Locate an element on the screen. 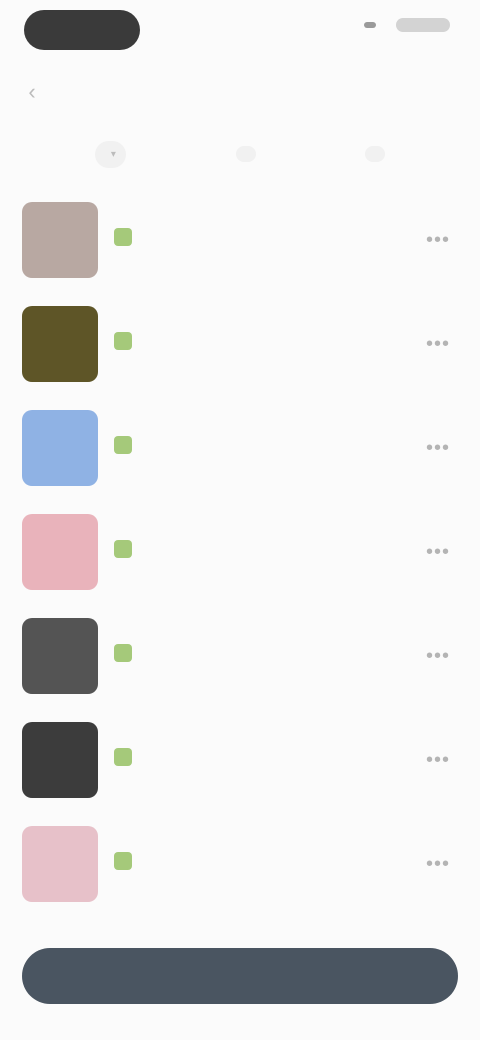 This screenshot has height=1040, width=480. status-indicators is located at coordinates (407, 25).